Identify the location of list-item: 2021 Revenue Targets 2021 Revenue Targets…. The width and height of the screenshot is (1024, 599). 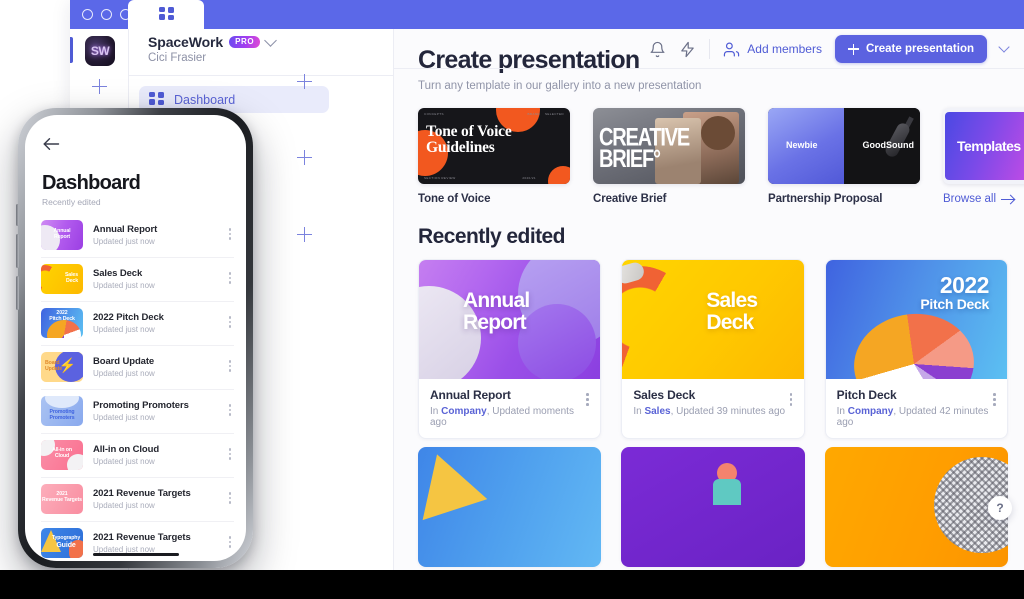
(135, 499).